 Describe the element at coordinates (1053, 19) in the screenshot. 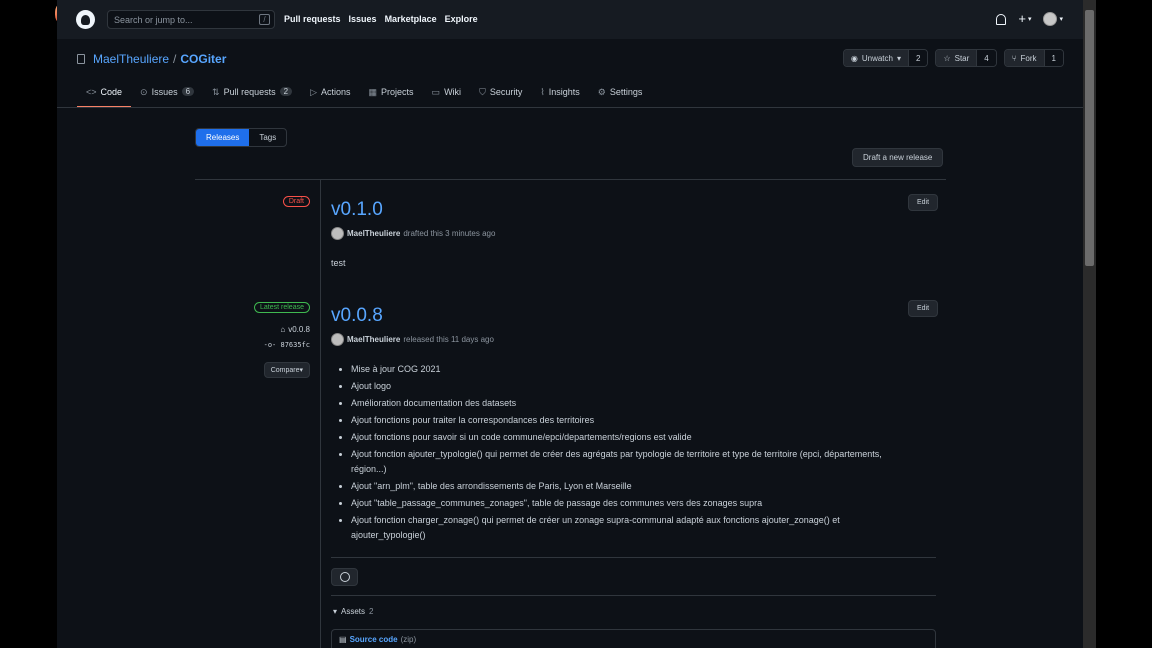

I see `user-menu: ▾` at that location.